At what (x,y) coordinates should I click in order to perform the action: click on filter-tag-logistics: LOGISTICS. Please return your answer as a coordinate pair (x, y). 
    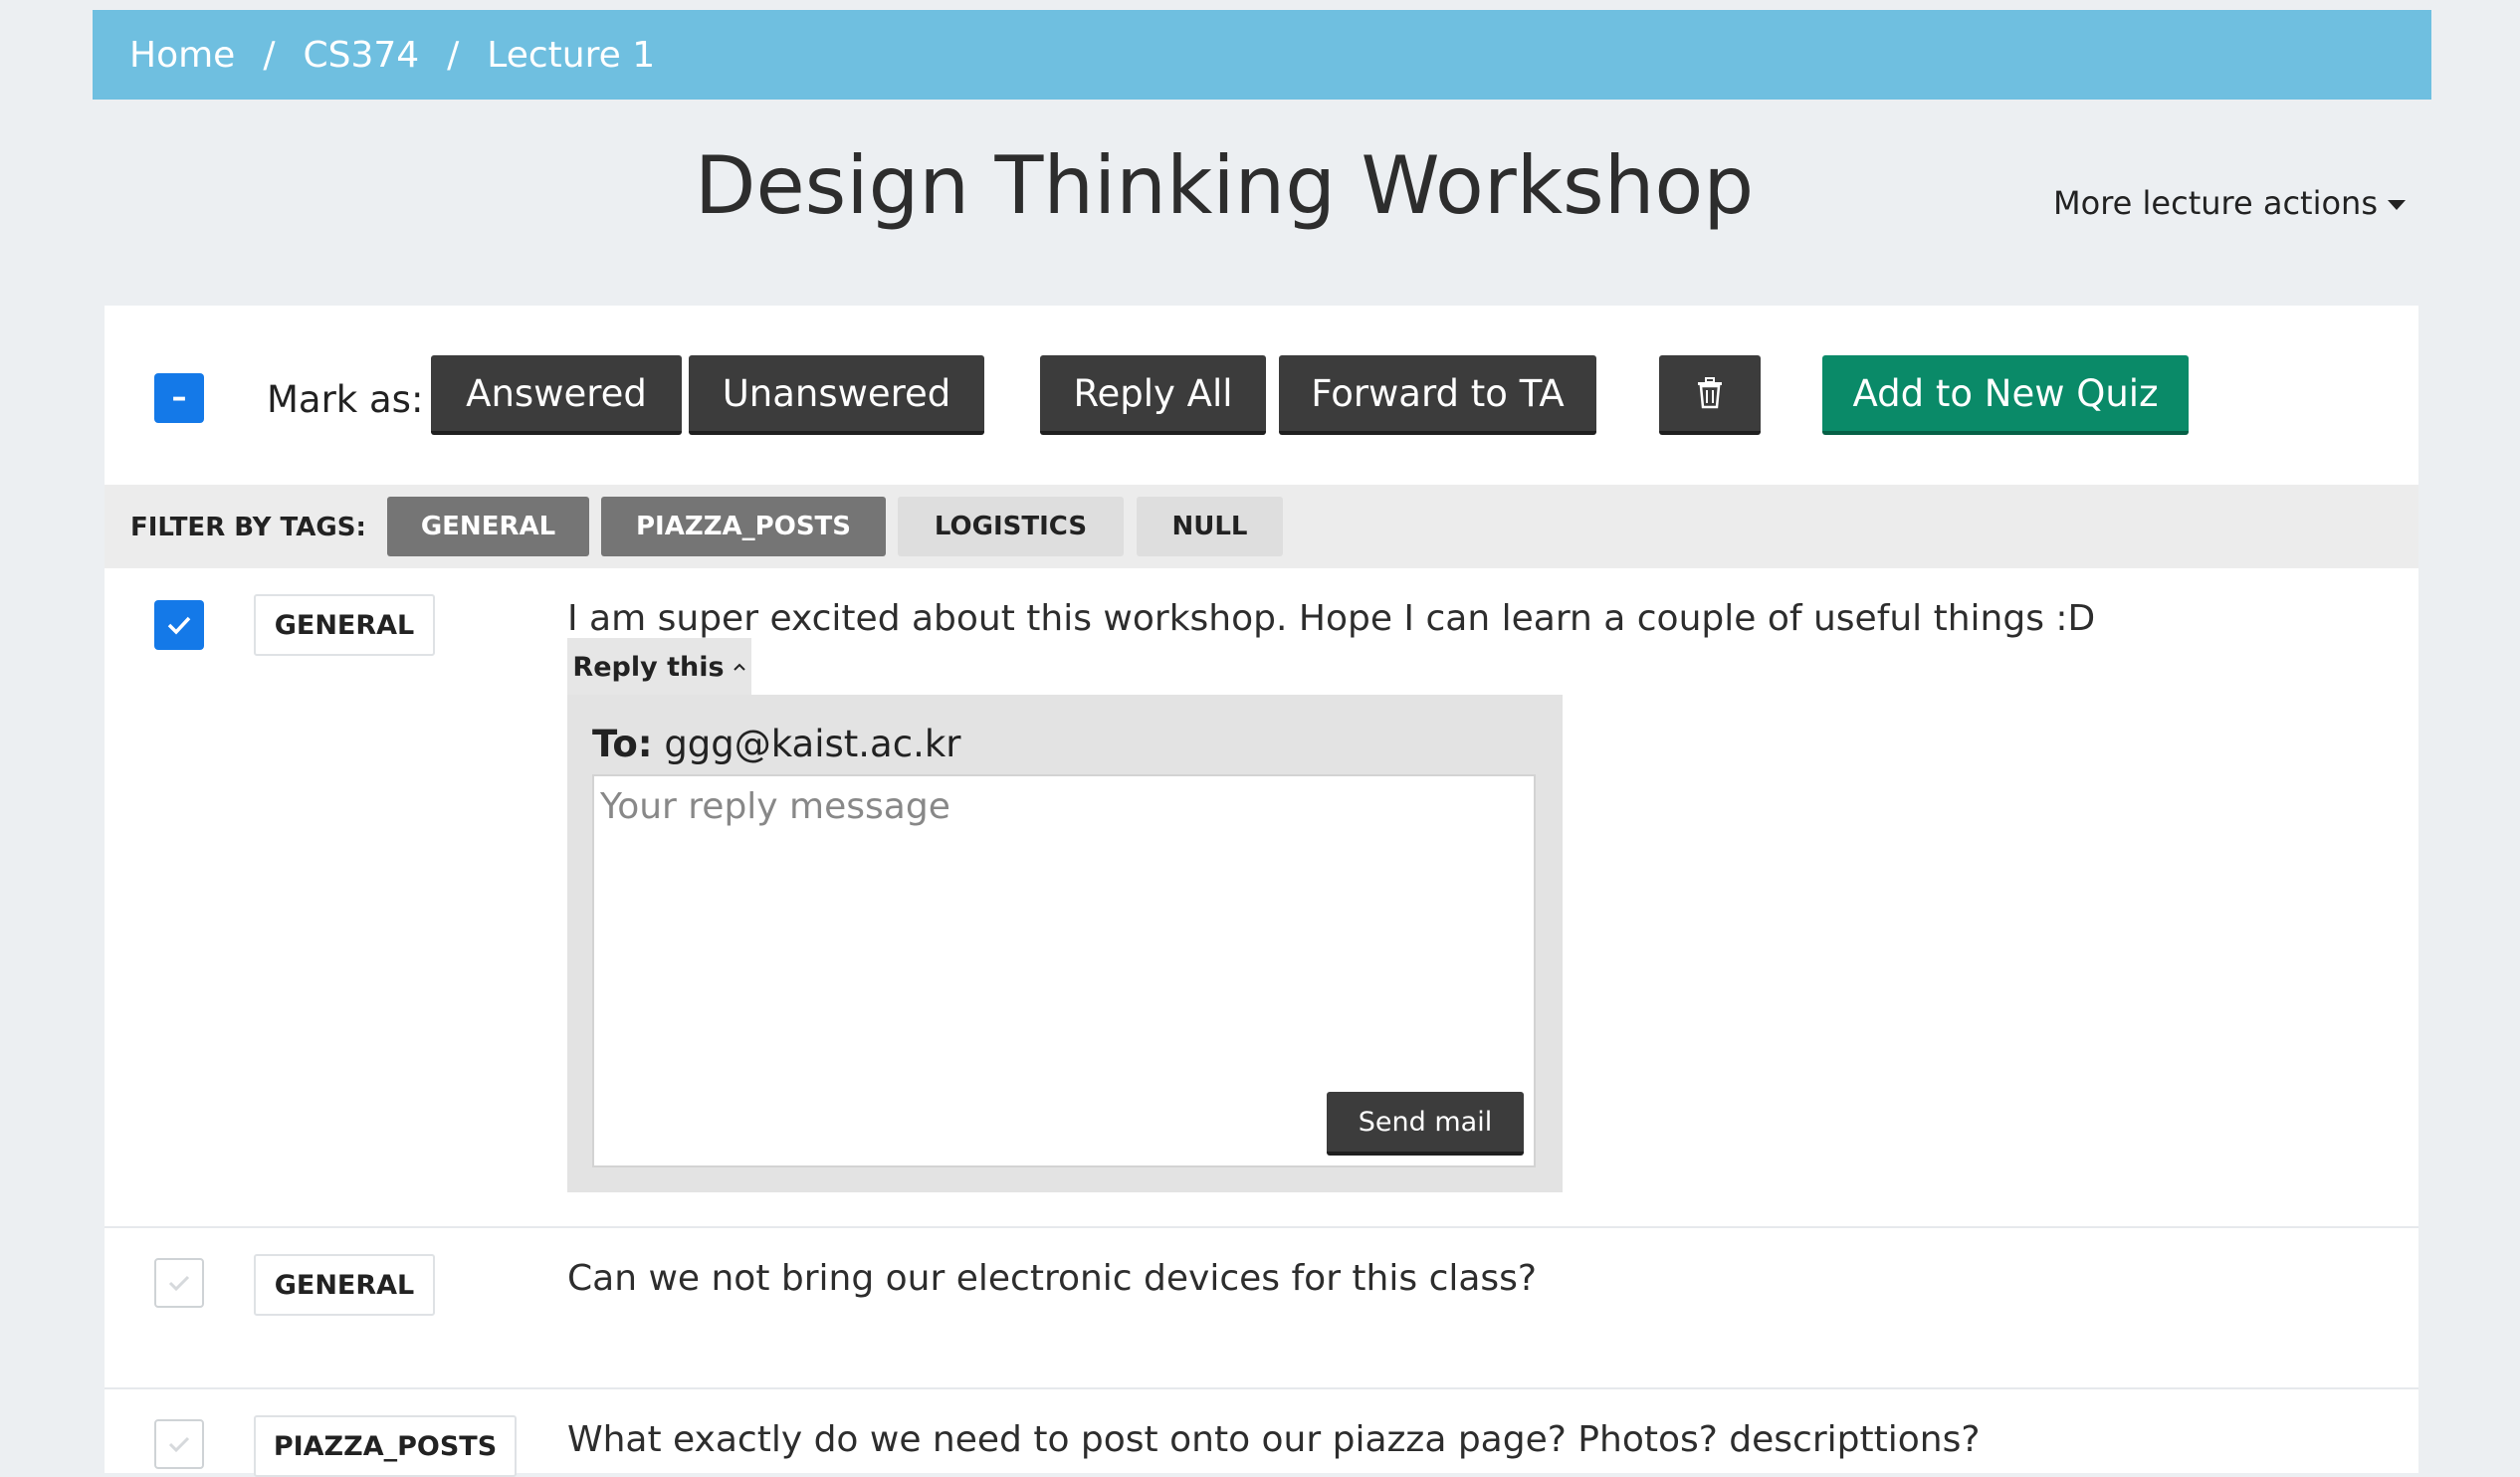
    Looking at the image, I should click on (1011, 526).